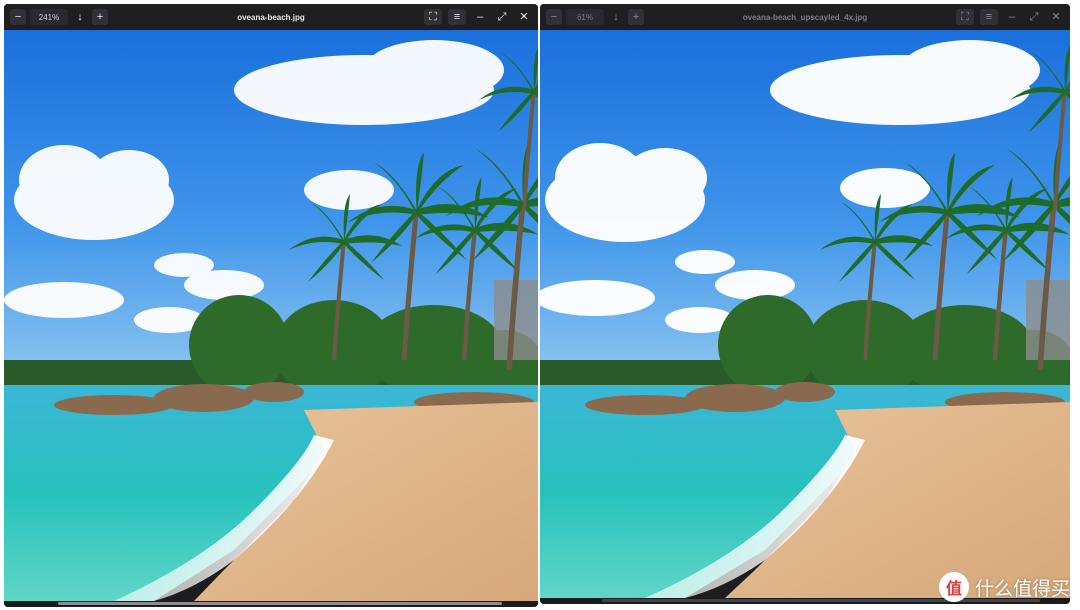 The image size is (1080, 610). I want to click on zoom-level: 61%, so click(585, 17).